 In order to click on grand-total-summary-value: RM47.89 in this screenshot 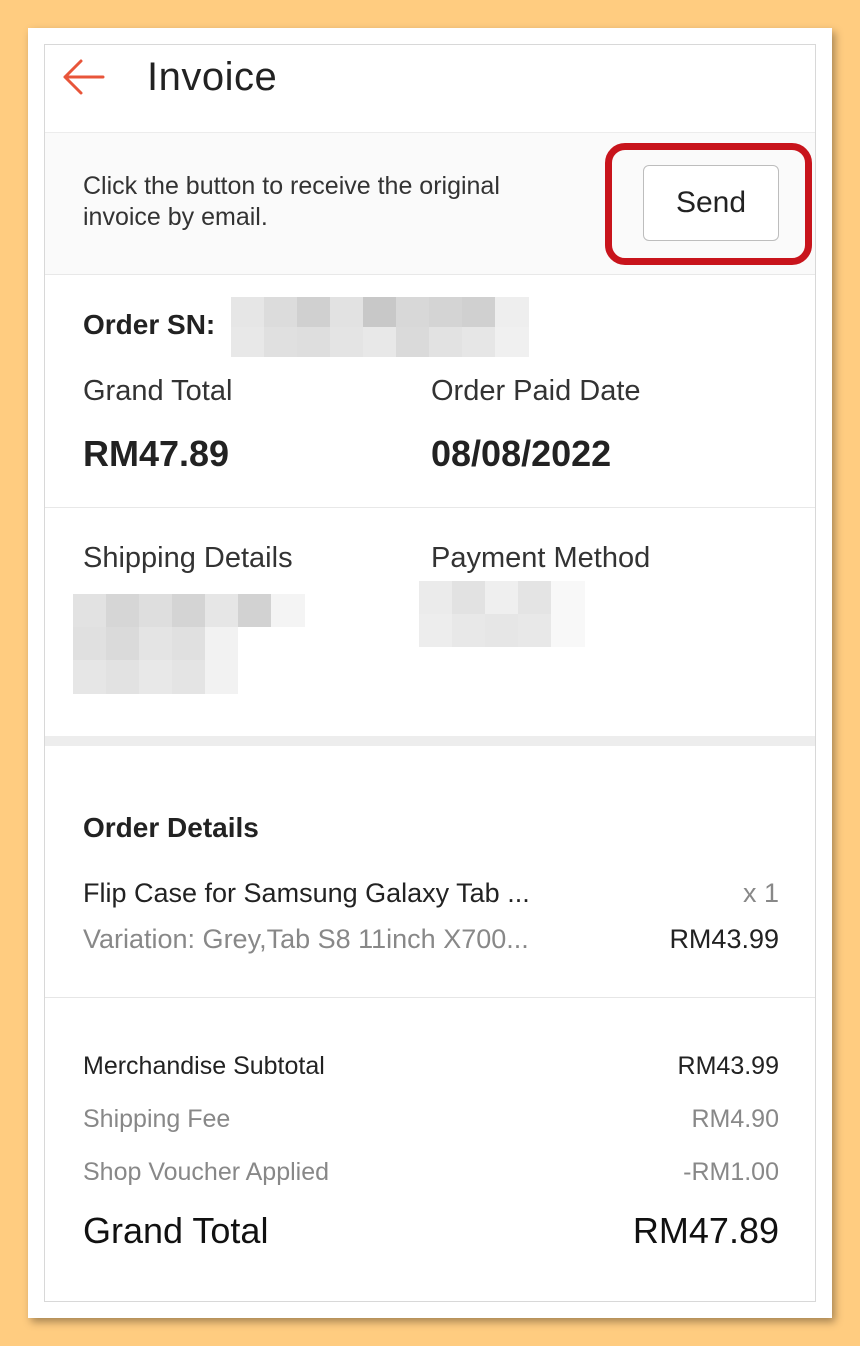, I will do `click(705, 1230)`.